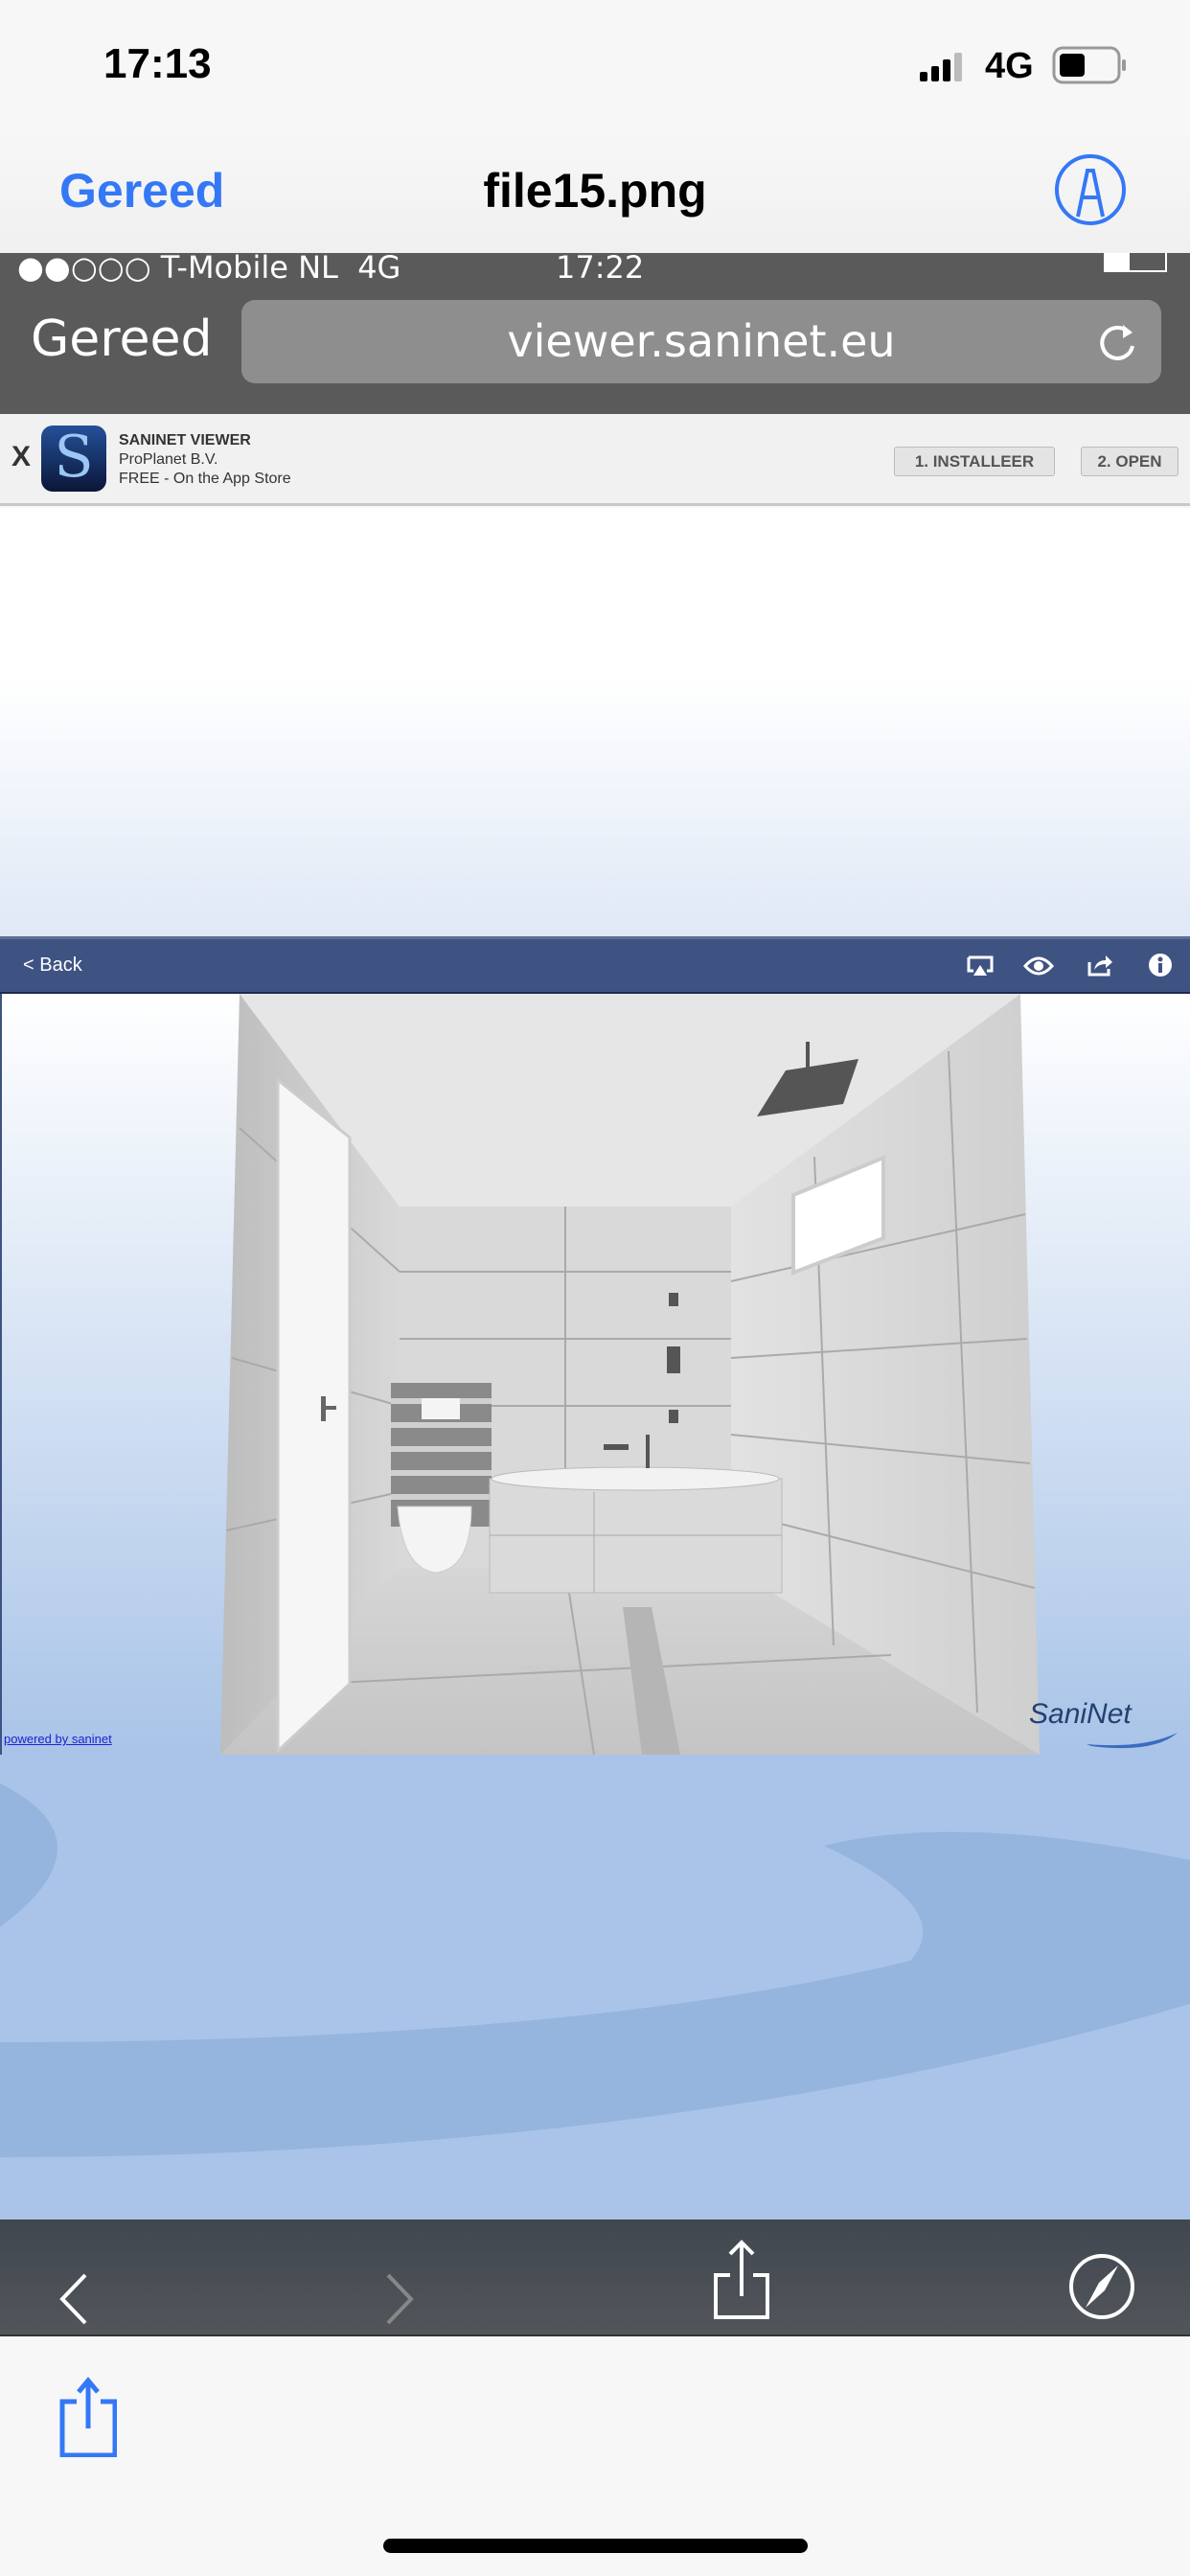 This screenshot has height=2576, width=1190. I want to click on reload-icon, so click(1118, 343).